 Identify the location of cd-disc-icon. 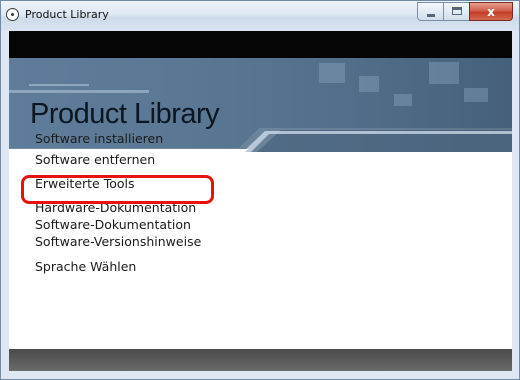
(12, 14).